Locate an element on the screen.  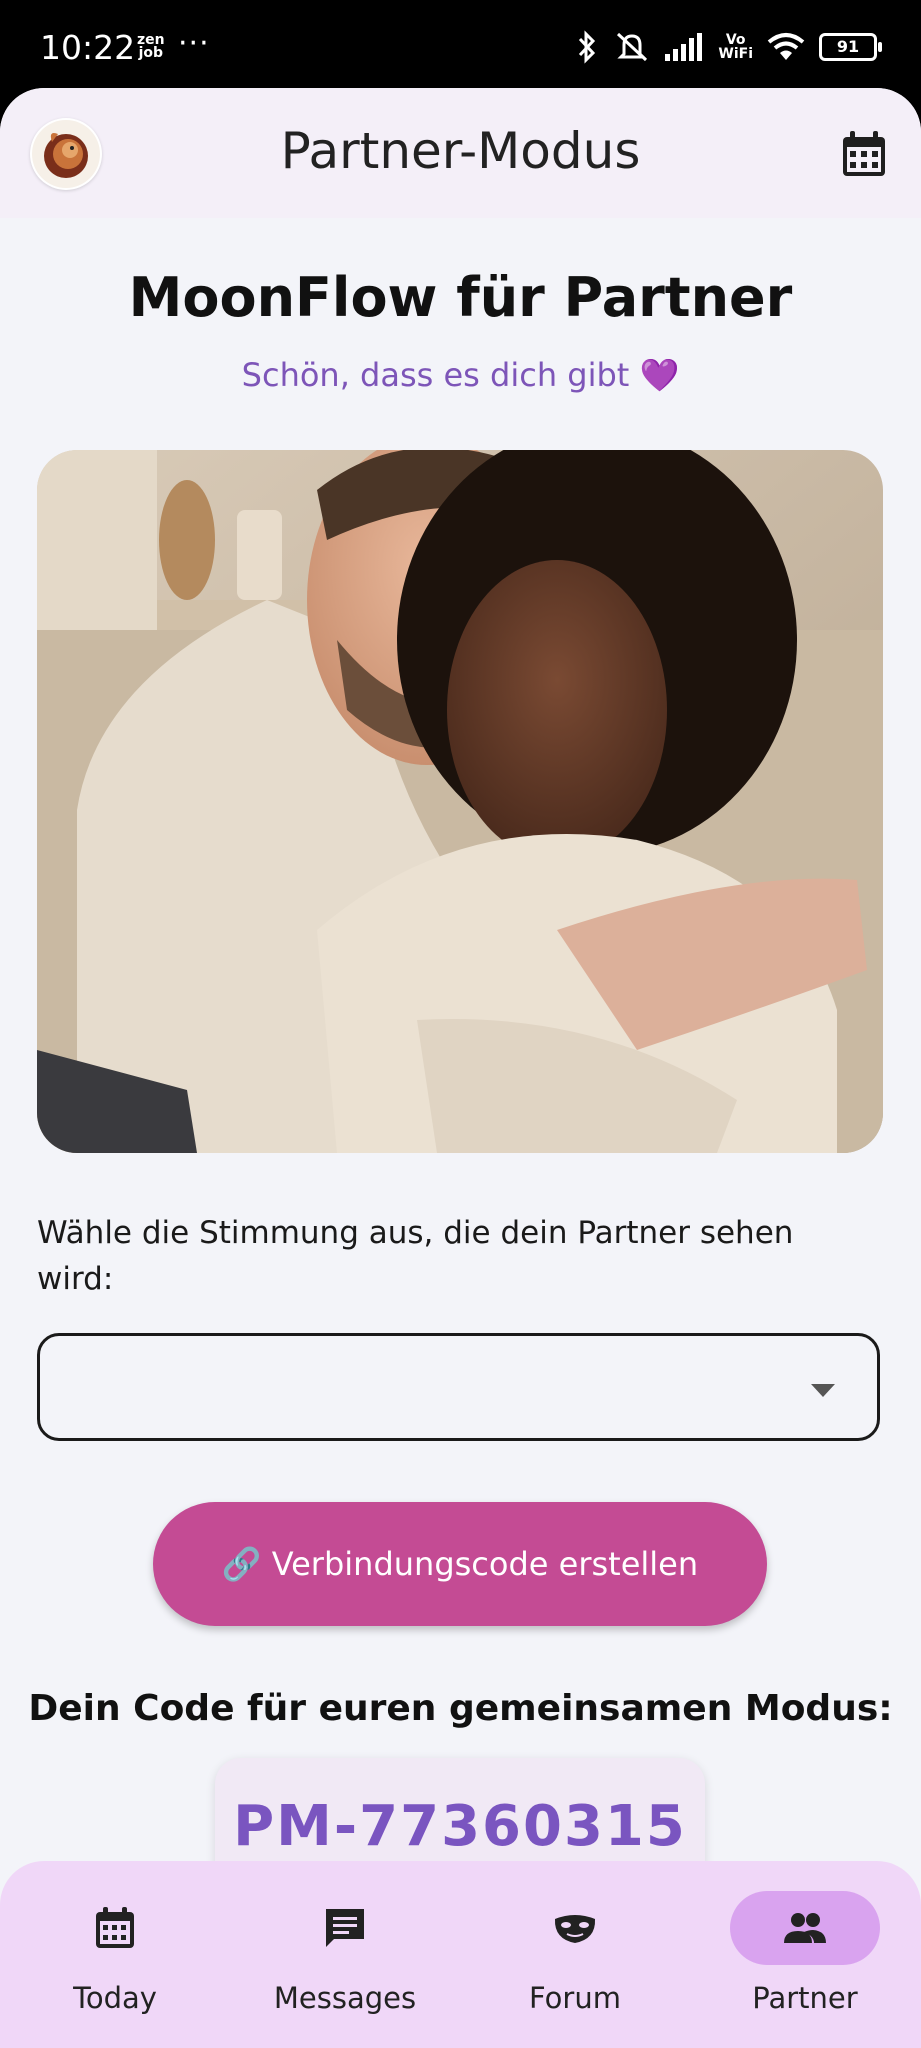
partner-code: PM-77360315 is located at coordinates (460, 1826).